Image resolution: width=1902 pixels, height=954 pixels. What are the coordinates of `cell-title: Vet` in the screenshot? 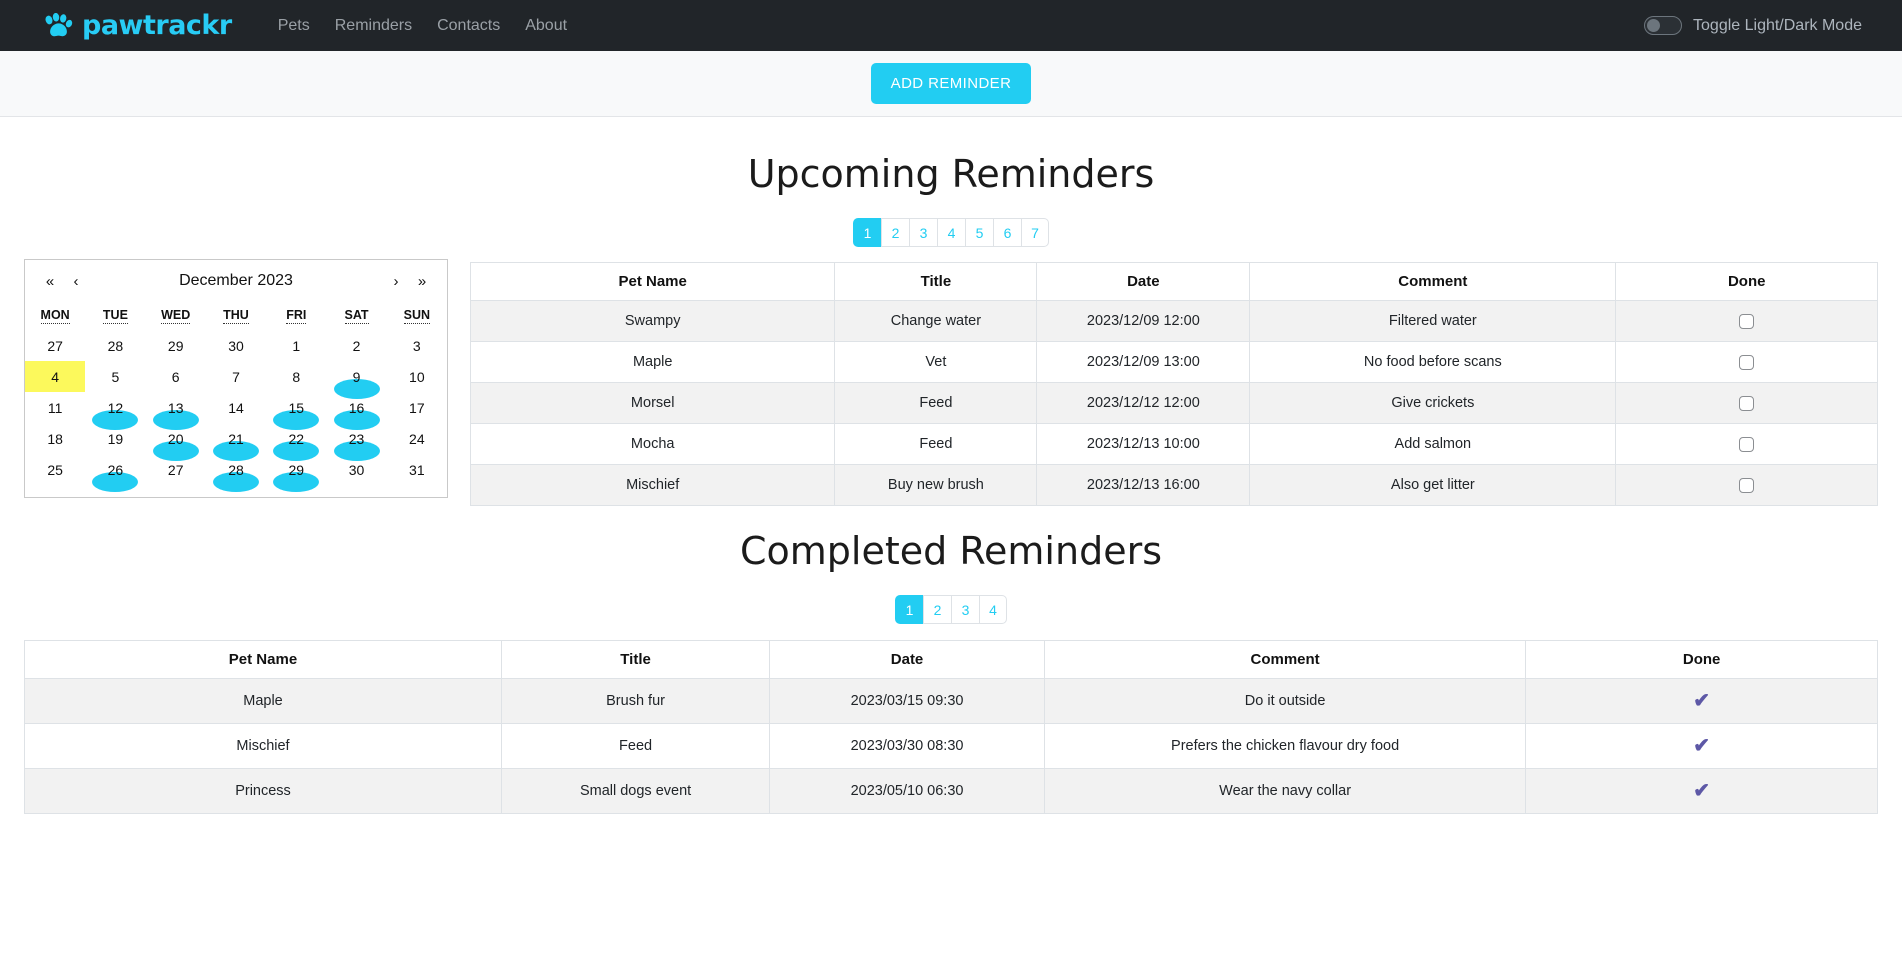 It's located at (936, 362).